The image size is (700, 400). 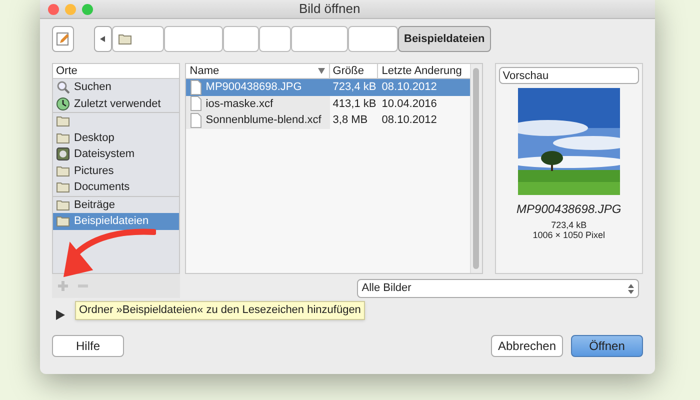 I want to click on expander-icon, so click(x=60, y=315).